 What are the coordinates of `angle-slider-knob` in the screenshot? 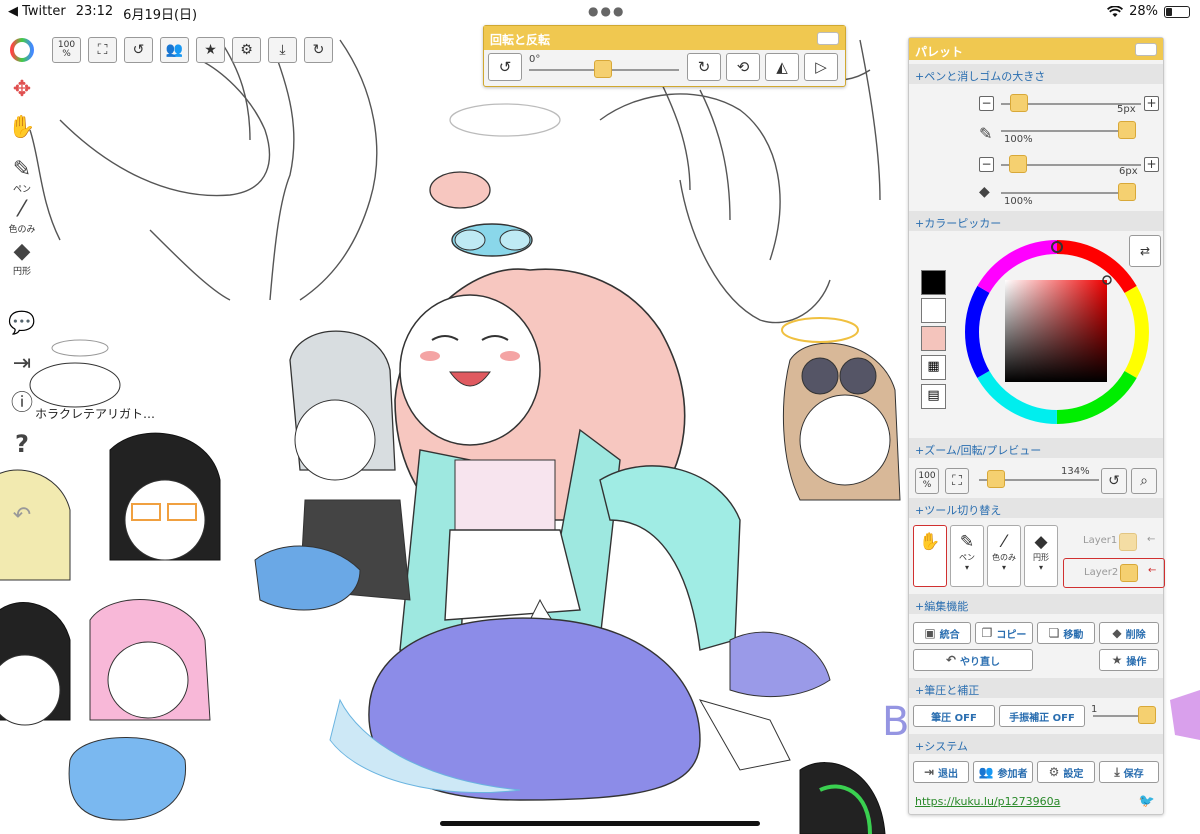 It's located at (602, 69).